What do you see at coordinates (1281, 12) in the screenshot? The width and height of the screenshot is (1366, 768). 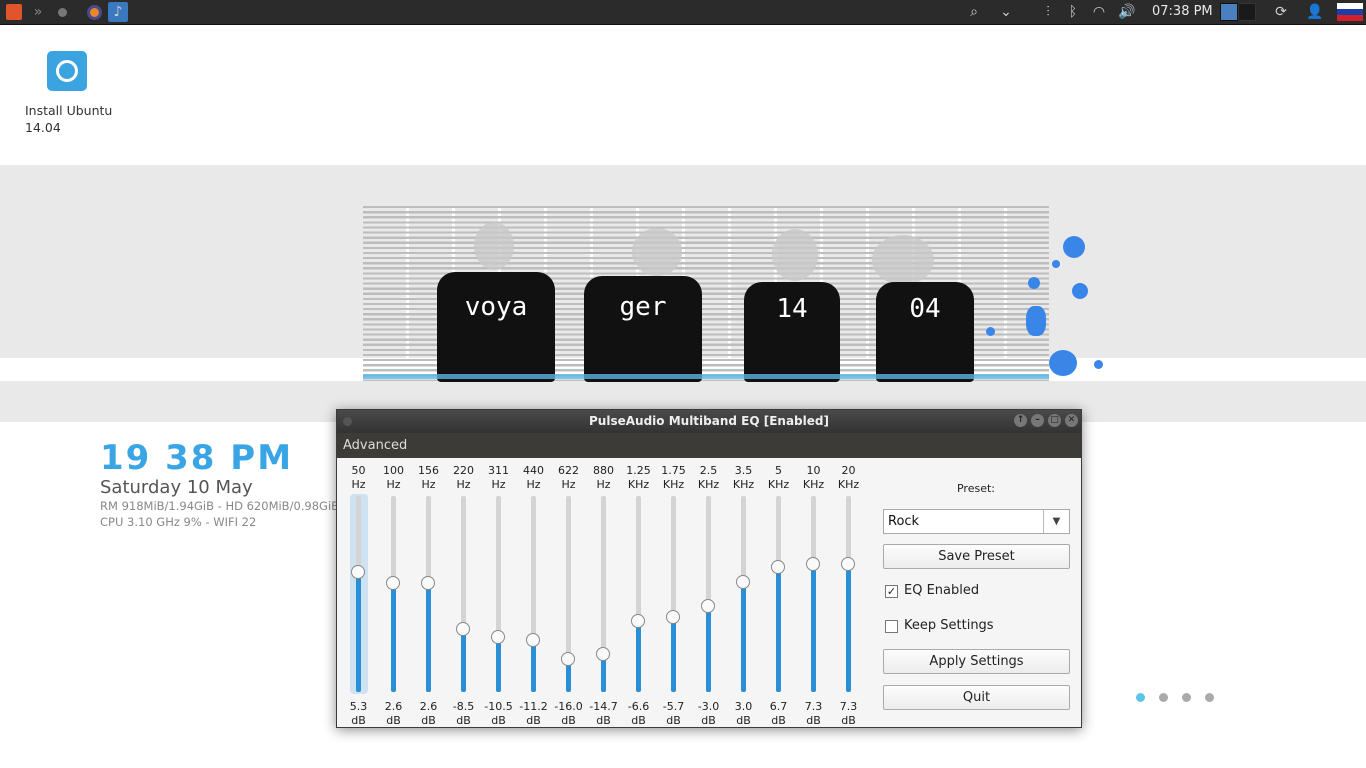 I see `refresh-icon: ⟳` at bounding box center [1281, 12].